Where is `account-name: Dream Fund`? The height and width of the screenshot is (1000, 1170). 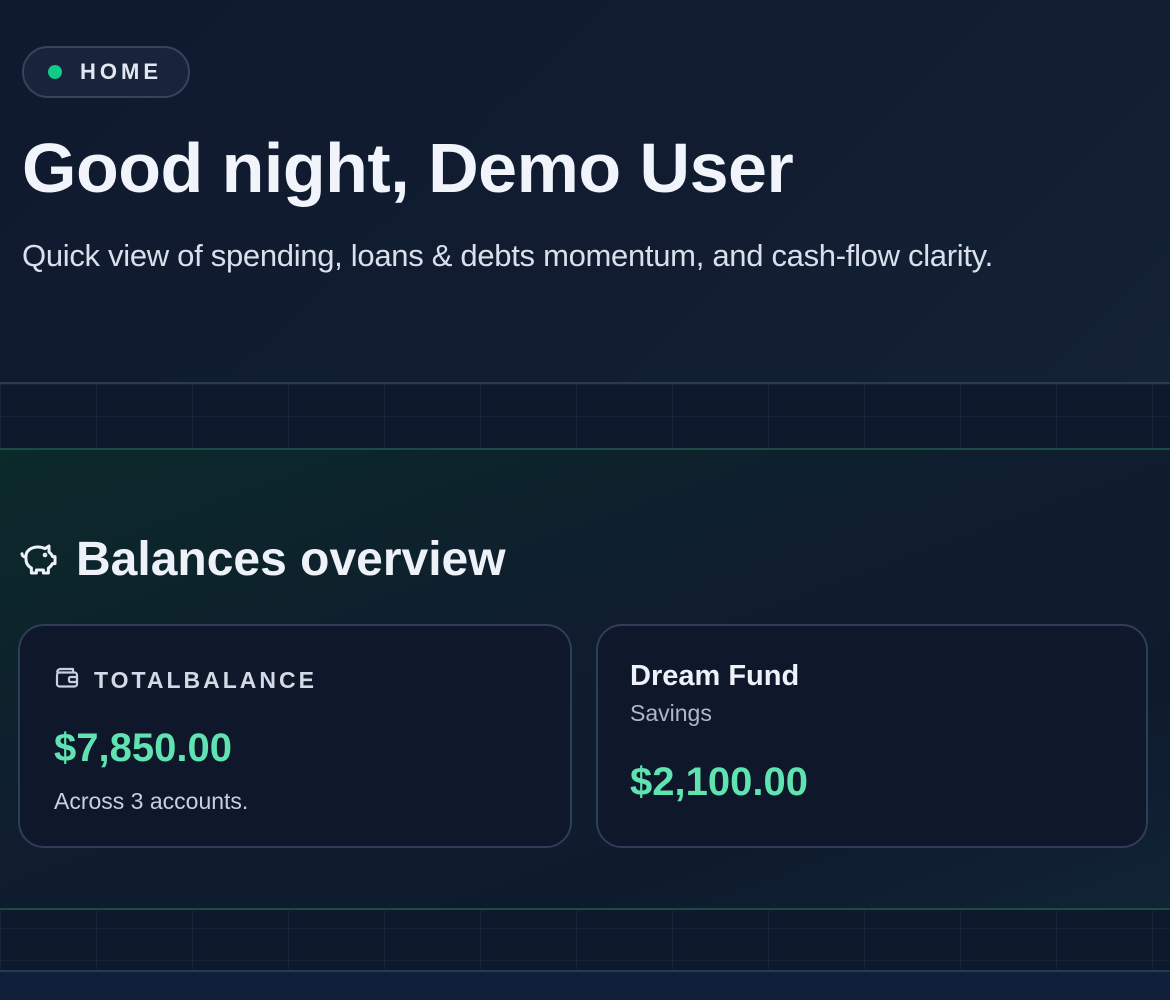
account-name: Dream Fund is located at coordinates (715, 676).